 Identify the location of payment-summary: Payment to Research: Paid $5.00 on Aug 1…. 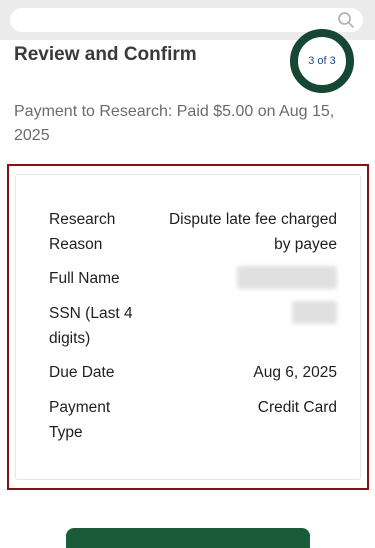
(174, 123).